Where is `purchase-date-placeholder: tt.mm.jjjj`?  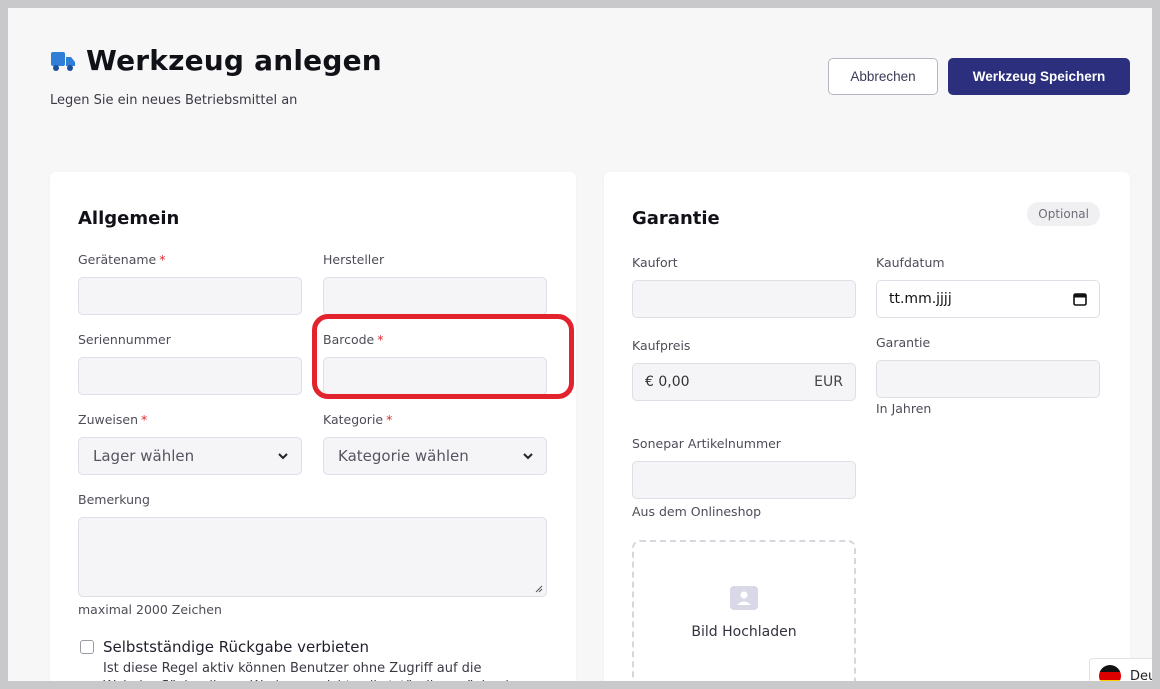
purchase-date-placeholder: tt.mm.jjjj is located at coordinates (920, 299).